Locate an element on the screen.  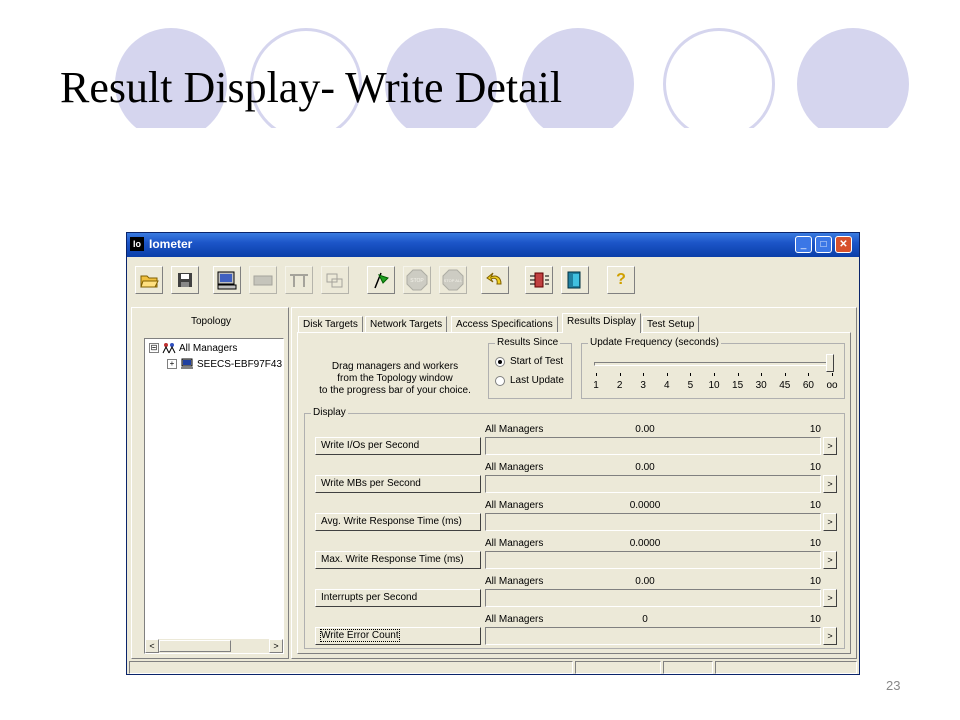
exit-icon is located at coordinates (539, 280).